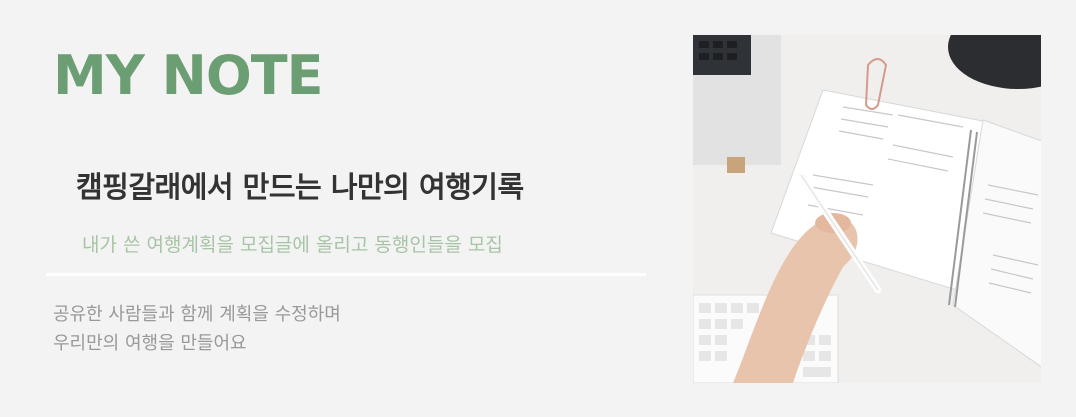 This screenshot has height=417, width=1076. What do you see at coordinates (188, 75) in the screenshot?
I see `brand-title: MY NOTE` at bounding box center [188, 75].